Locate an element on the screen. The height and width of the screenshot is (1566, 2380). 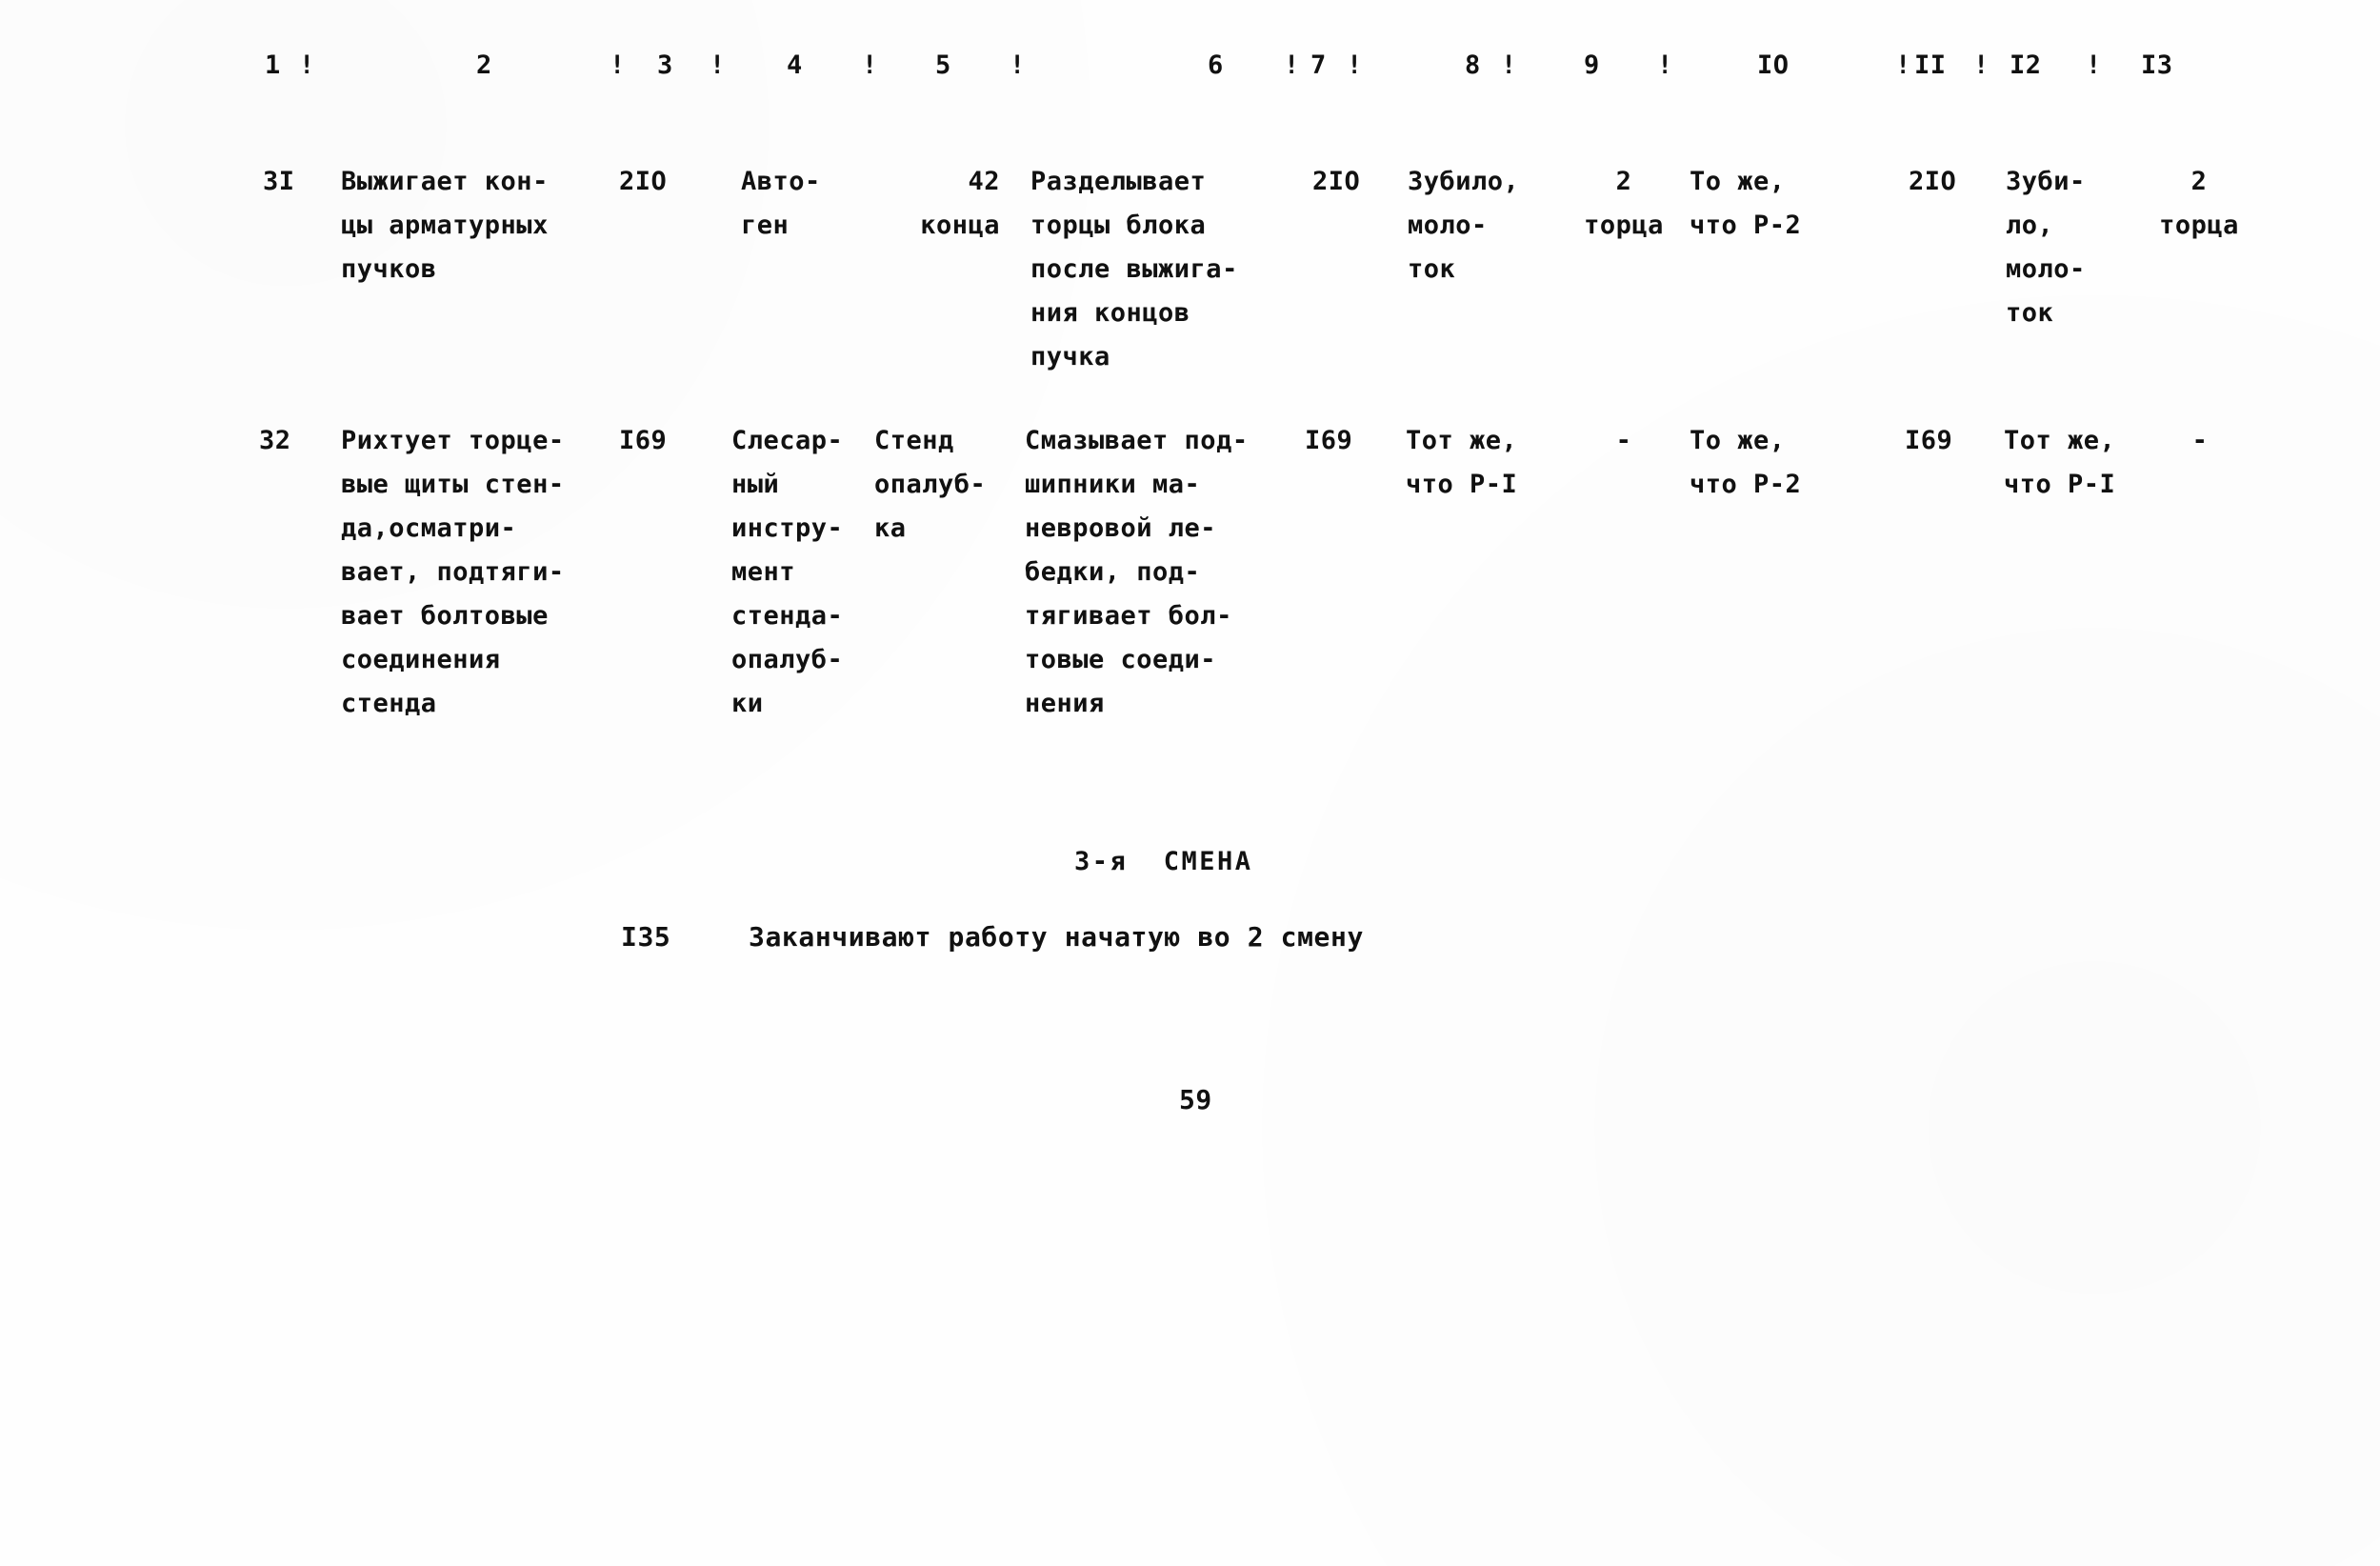
column-header-4: 4 is located at coordinates (795, 65).